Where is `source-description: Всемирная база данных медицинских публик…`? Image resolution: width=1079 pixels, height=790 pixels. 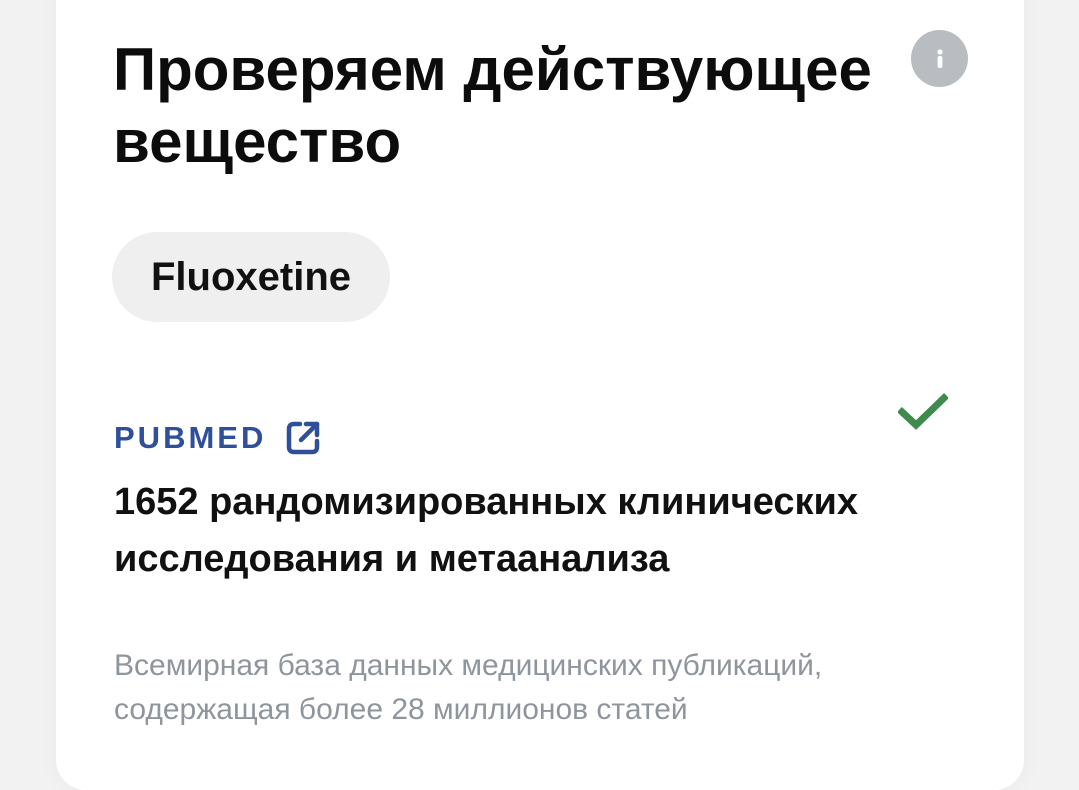
source-description: Всемирная база данных медицинских публик… is located at coordinates (468, 687).